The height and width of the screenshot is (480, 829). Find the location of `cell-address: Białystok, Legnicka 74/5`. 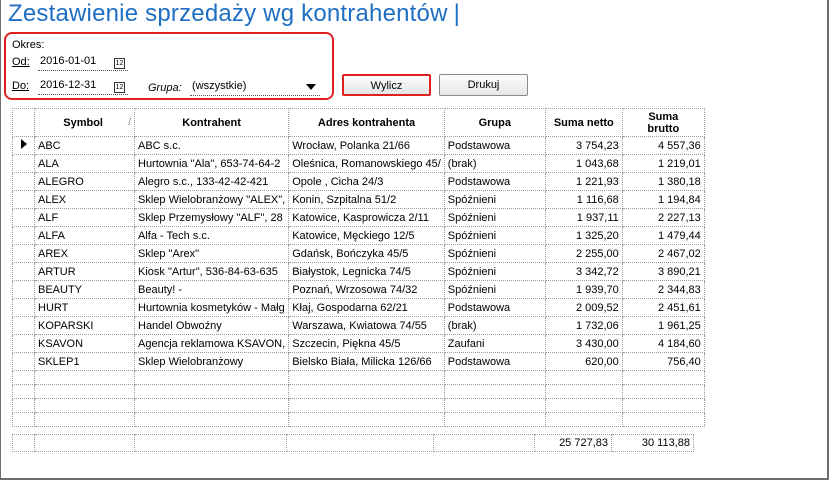

cell-address: Białystok, Legnicka 74/5 is located at coordinates (366, 271).